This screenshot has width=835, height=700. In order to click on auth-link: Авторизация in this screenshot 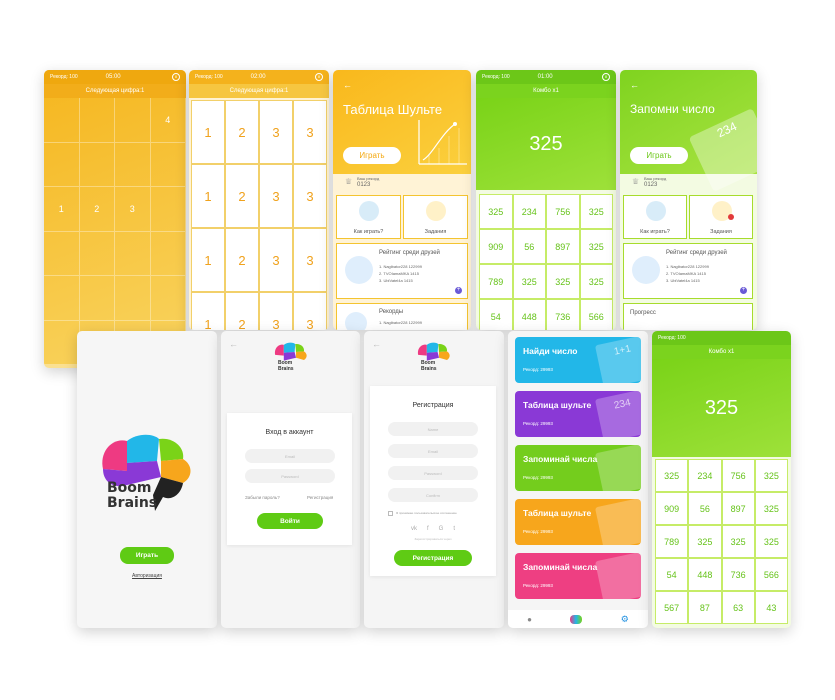, I will do `click(147, 576)`.